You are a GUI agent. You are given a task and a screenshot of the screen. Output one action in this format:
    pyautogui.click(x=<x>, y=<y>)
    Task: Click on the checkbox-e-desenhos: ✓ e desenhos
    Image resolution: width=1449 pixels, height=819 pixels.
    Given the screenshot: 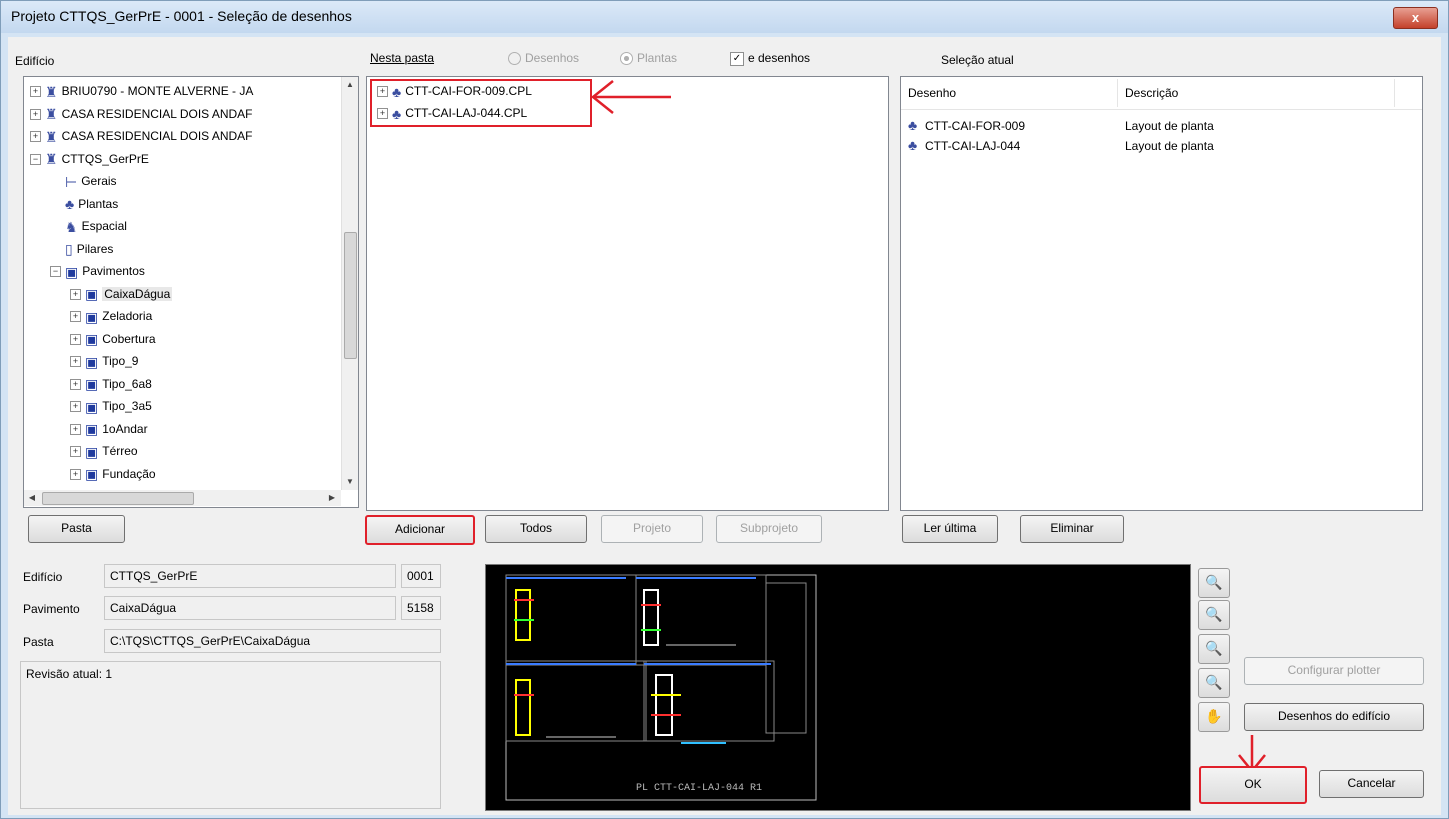 What is the action you would take?
    pyautogui.click(x=770, y=58)
    